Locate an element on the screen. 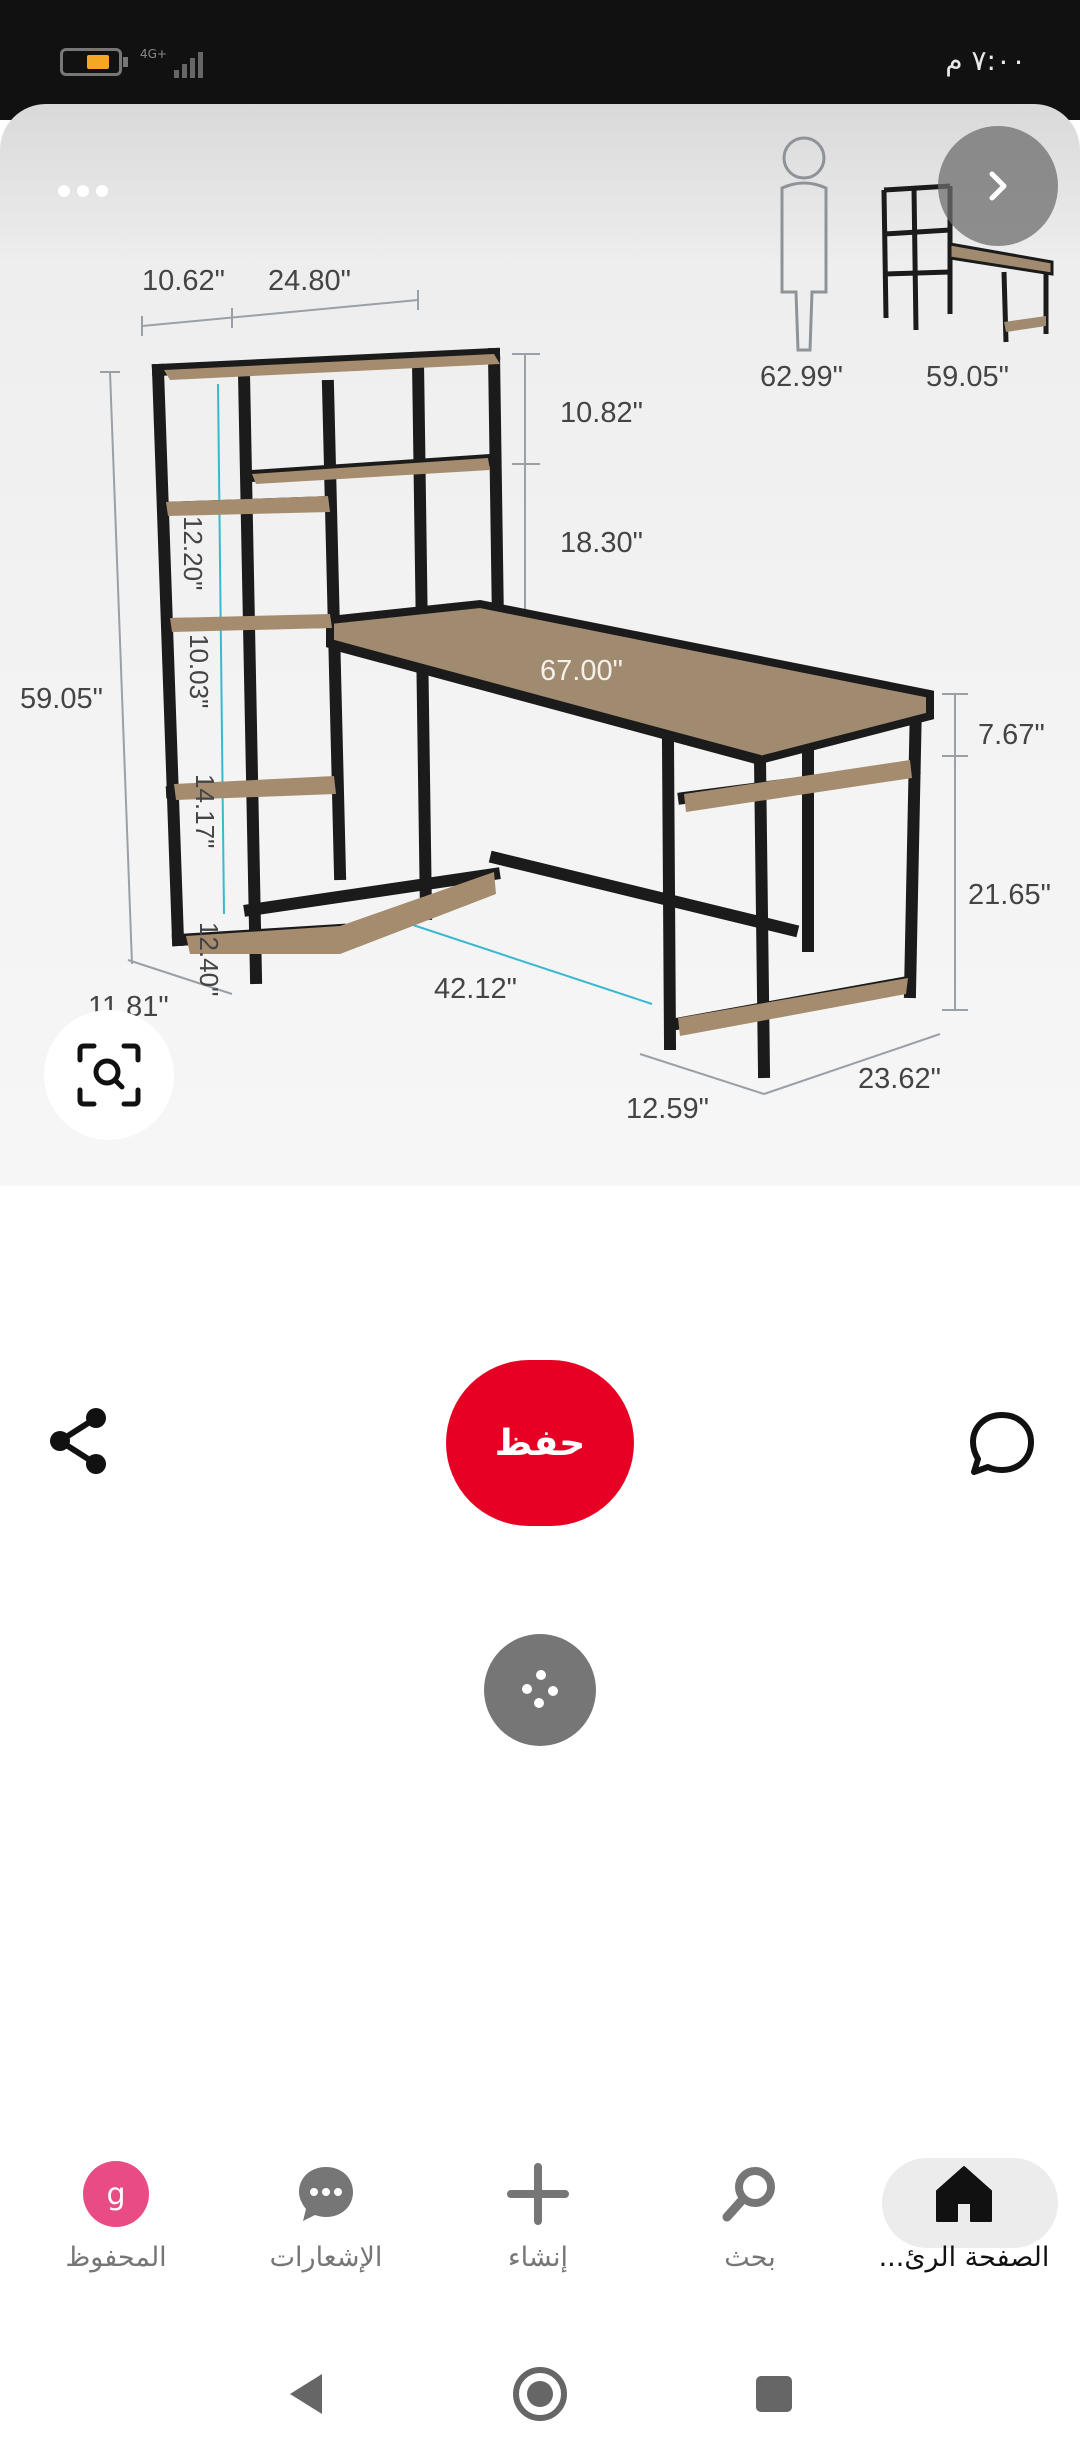  dim-upper-right-1: 10.82" is located at coordinates (601, 413).